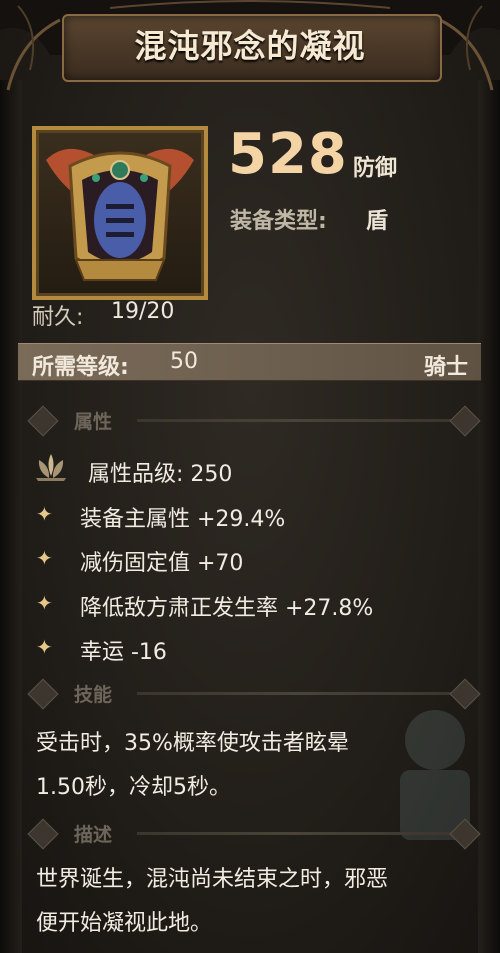 The width and height of the screenshot is (500, 953). What do you see at coordinates (375, 168) in the screenshot?
I see `defense-label: 防御` at bounding box center [375, 168].